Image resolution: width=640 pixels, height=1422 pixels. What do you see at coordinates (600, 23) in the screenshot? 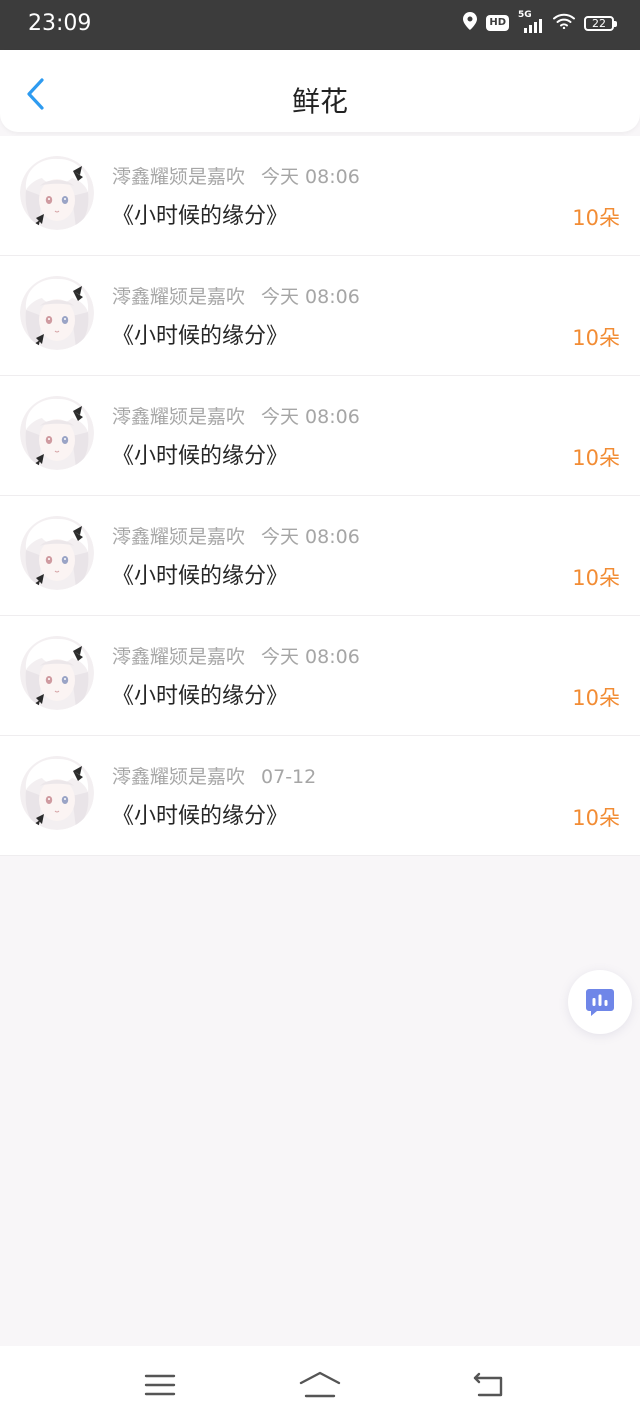
I see `battery-icon: 22` at bounding box center [600, 23].